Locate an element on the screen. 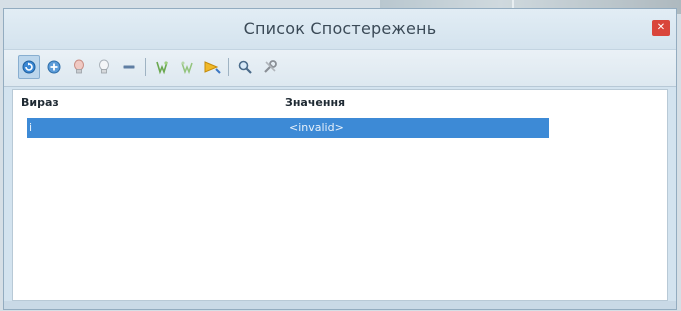  breakpoint-button is located at coordinates (79, 67).